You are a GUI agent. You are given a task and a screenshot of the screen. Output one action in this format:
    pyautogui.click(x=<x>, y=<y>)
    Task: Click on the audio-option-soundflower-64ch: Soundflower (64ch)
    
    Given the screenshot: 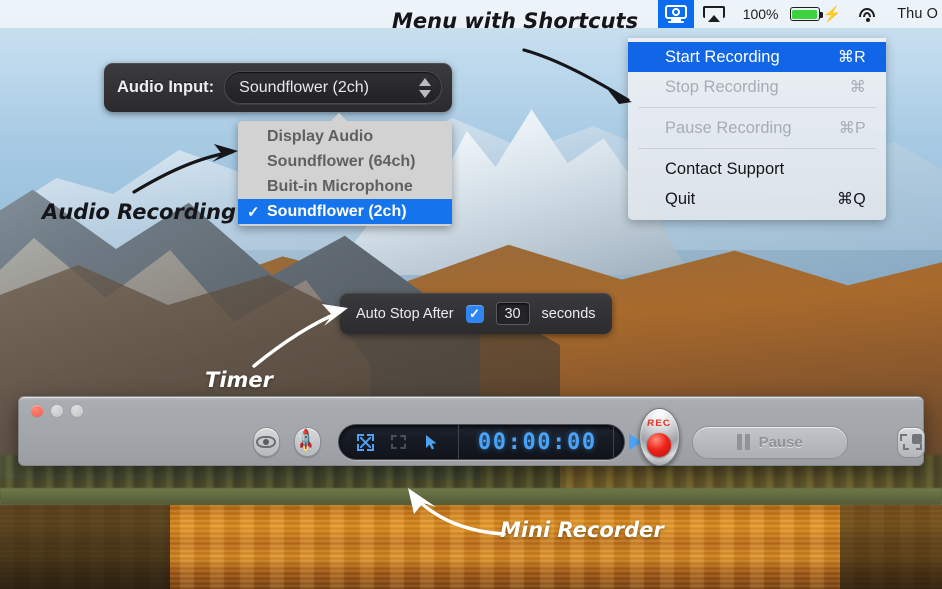 What is the action you would take?
    pyautogui.click(x=345, y=161)
    